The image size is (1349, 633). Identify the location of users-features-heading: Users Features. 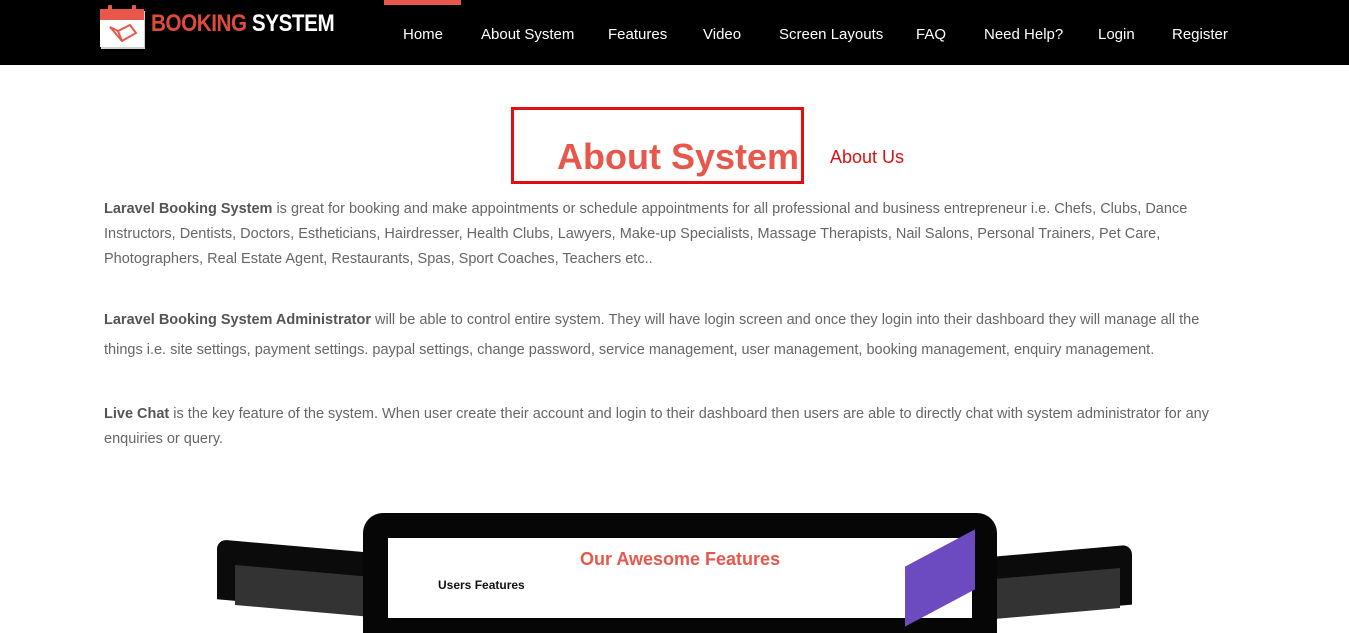
(481, 585).